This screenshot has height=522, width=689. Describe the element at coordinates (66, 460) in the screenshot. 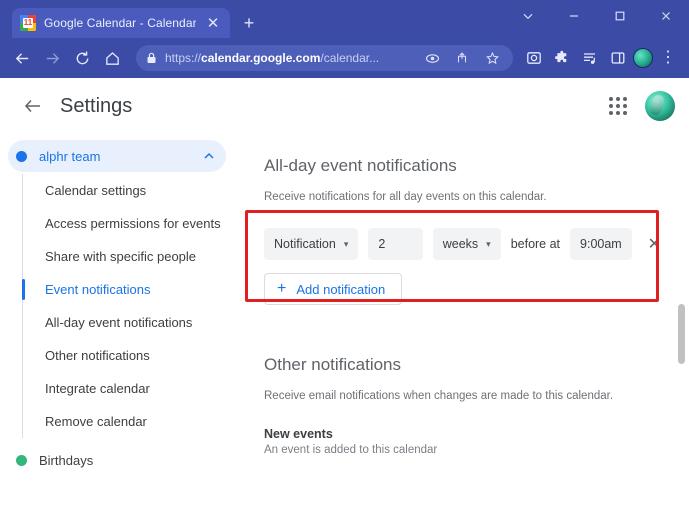

I see `sidebar-group-label: Birthdays` at that location.